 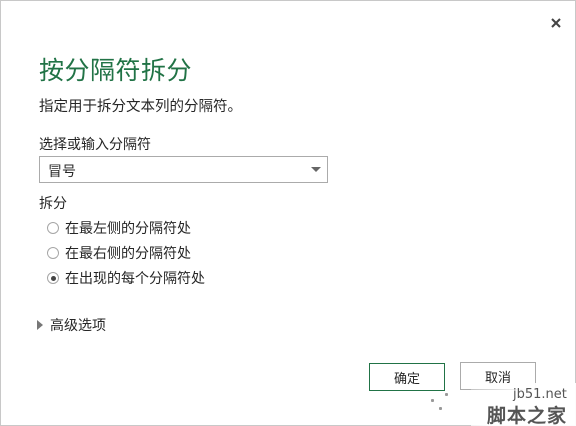 I want to click on advanced-options-label: 高级选项, so click(x=78, y=326).